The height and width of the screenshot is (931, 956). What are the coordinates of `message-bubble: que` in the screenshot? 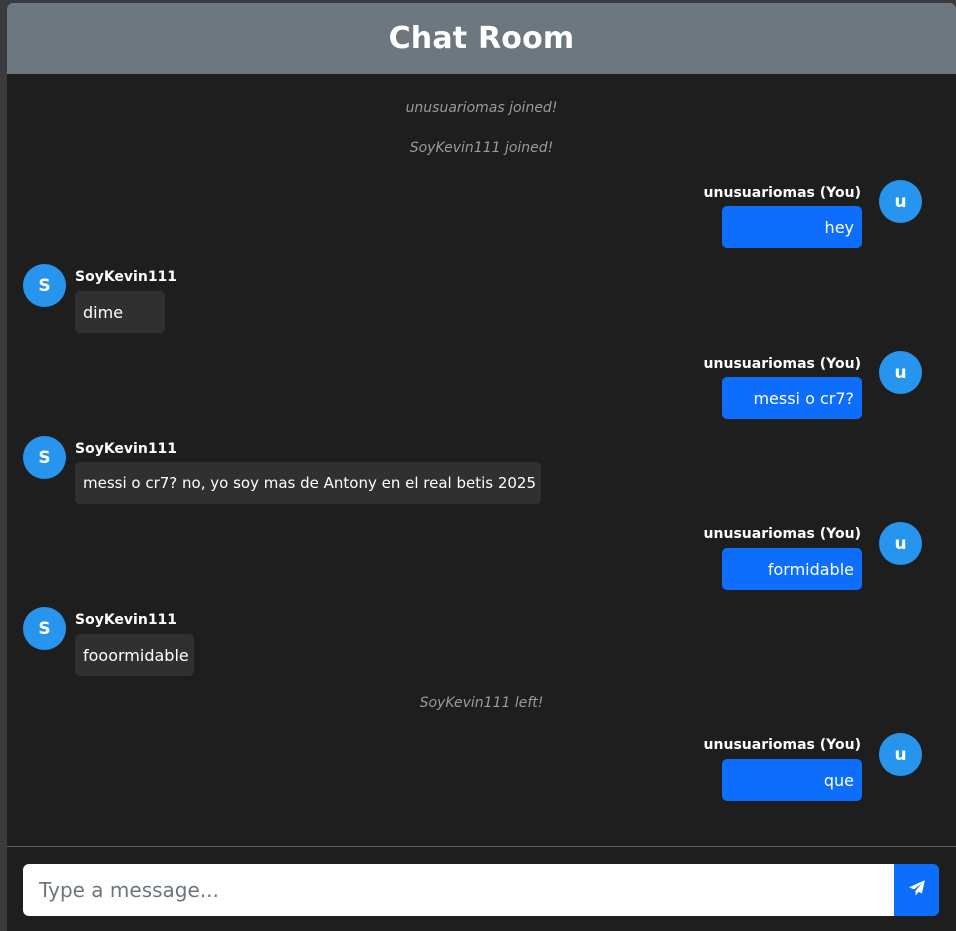 It's located at (792, 780).